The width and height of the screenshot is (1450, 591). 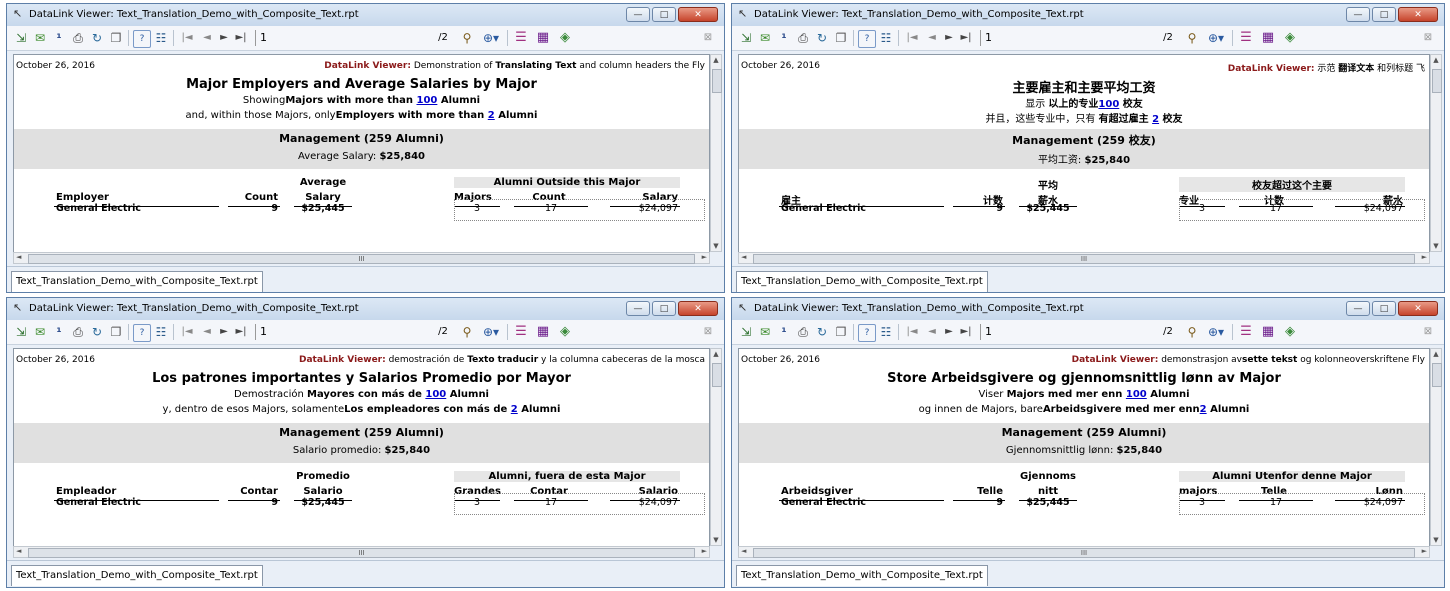 I want to click on maximize-button: □, so click(x=664, y=308).